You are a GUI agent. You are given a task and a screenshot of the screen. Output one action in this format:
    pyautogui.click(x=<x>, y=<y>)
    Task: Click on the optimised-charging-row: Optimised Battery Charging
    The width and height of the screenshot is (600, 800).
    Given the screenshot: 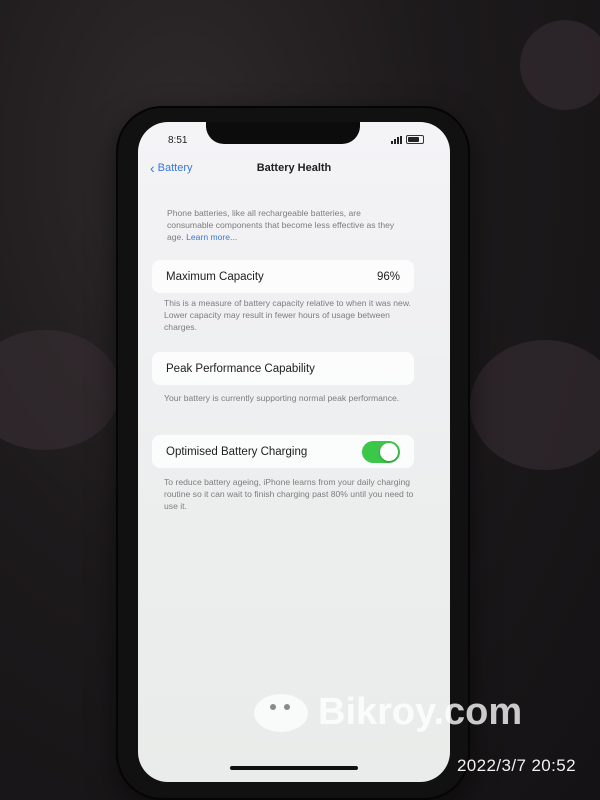 What is the action you would take?
    pyautogui.click(x=283, y=451)
    